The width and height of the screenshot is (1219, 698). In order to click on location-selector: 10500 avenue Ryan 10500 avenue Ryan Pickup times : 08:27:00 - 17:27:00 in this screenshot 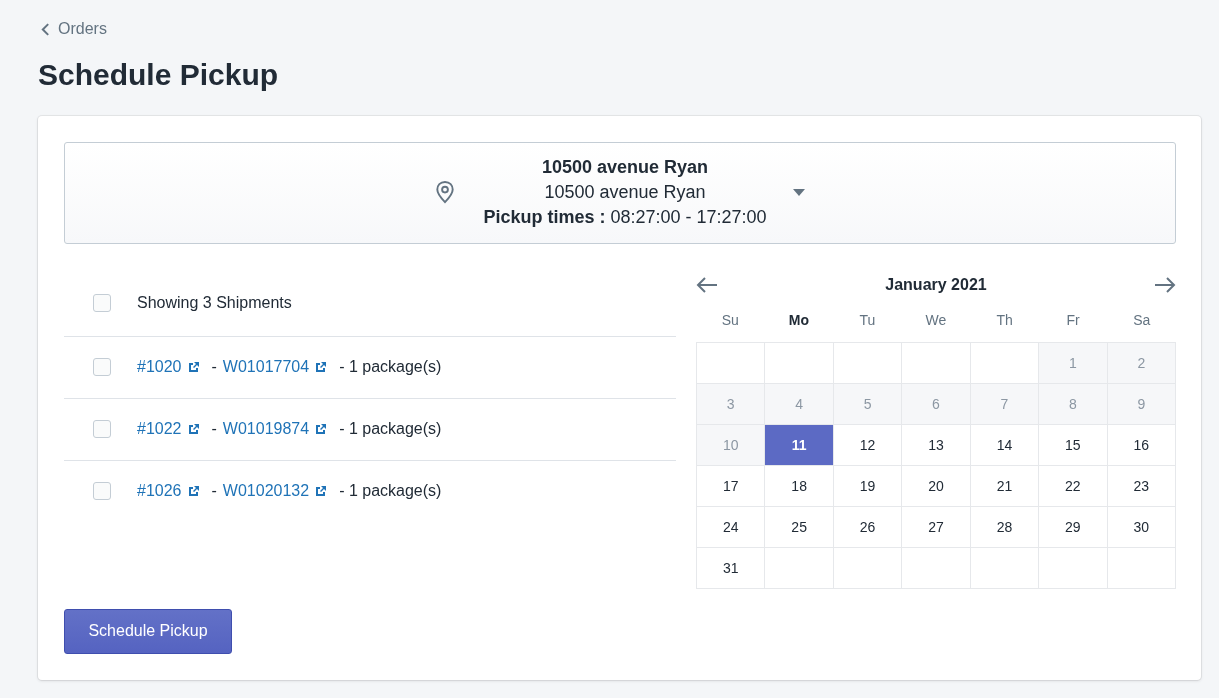, I will do `click(620, 192)`.